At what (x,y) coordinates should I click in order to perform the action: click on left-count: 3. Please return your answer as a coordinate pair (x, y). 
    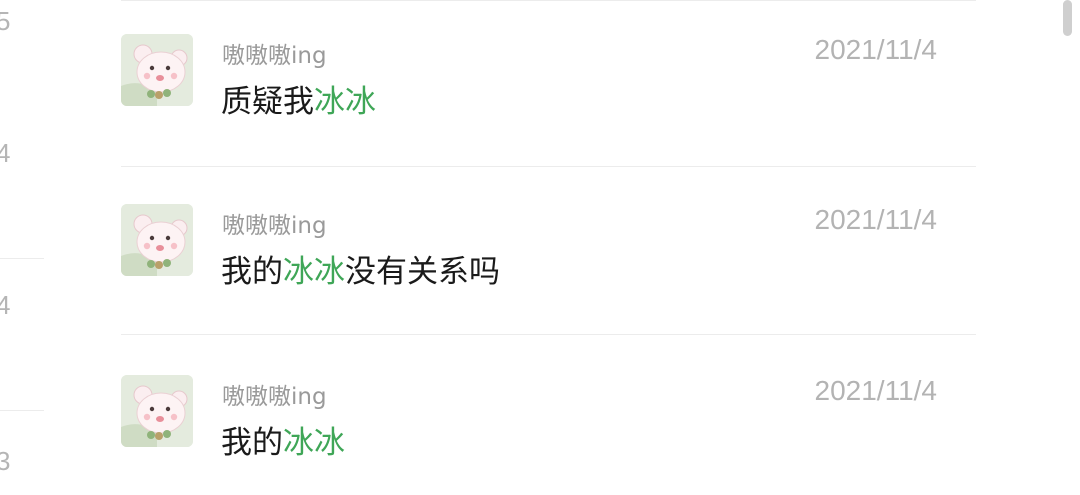
    Looking at the image, I should click on (5, 461).